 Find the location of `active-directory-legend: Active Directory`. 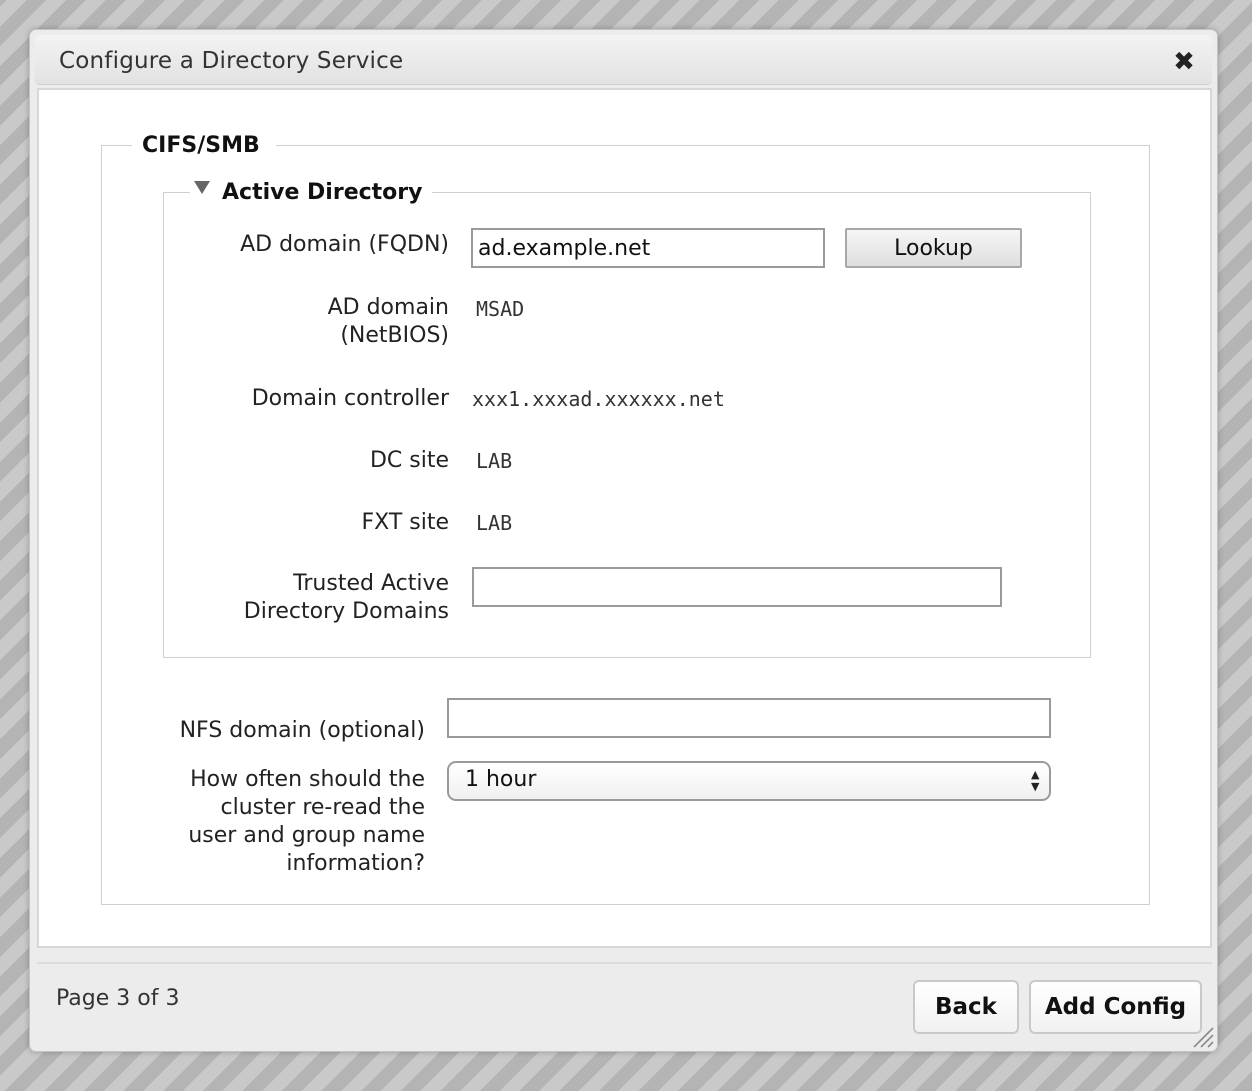

active-directory-legend: Active Directory is located at coordinates (311, 193).